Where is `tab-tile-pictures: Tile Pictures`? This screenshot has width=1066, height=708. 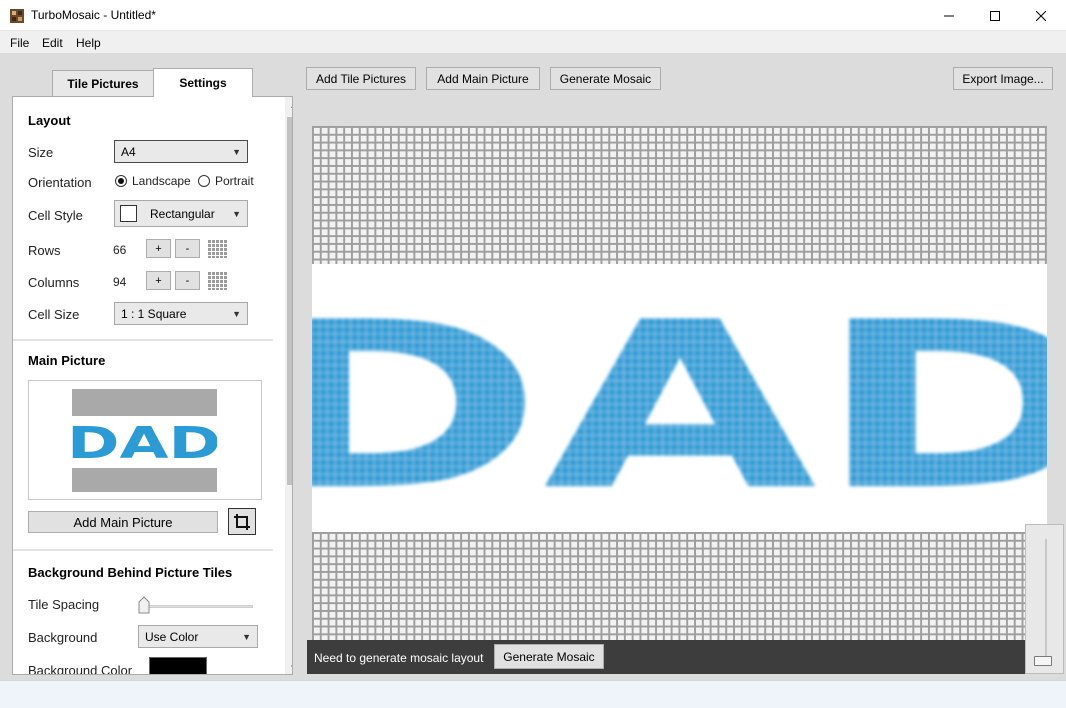 tab-tile-pictures: Tile Pictures is located at coordinates (103, 83).